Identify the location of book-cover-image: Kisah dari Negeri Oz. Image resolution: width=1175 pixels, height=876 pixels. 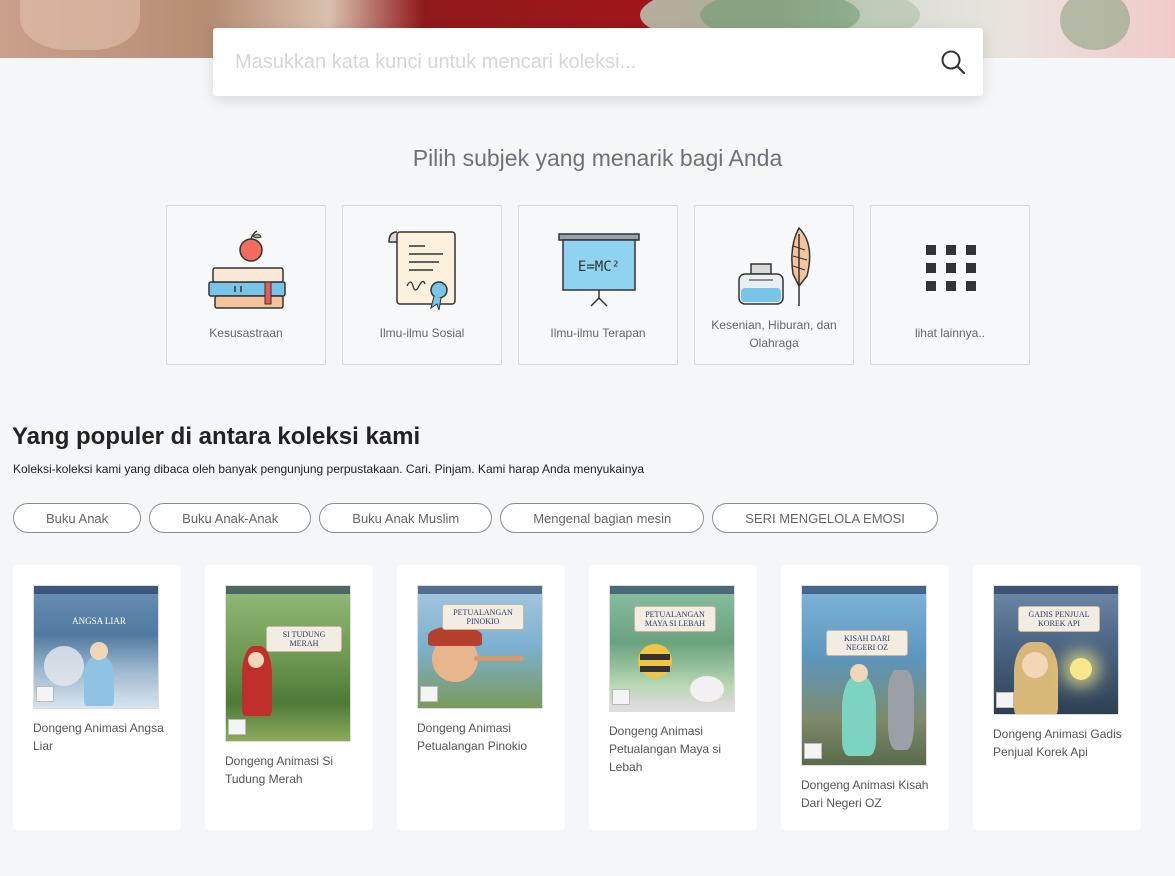
(864, 675).